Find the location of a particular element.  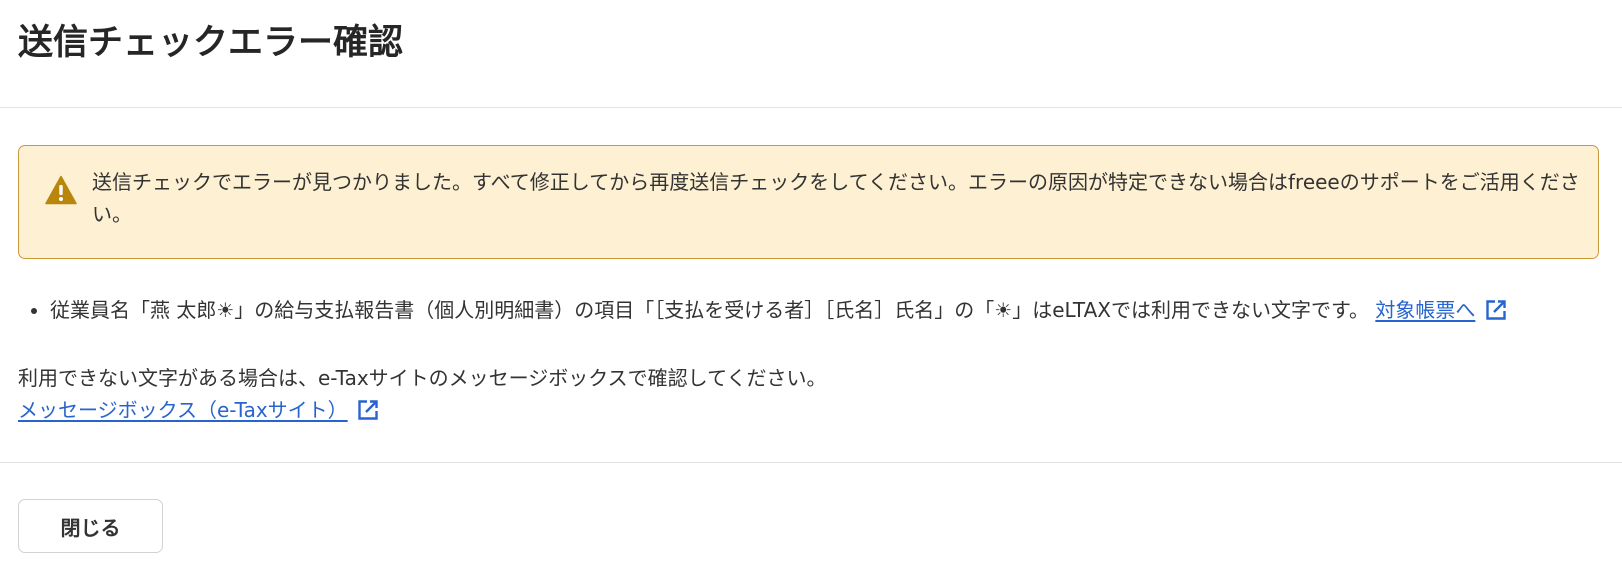

message-box-link: メッセージボックス（e-Taxサイト） is located at coordinates (183, 410).